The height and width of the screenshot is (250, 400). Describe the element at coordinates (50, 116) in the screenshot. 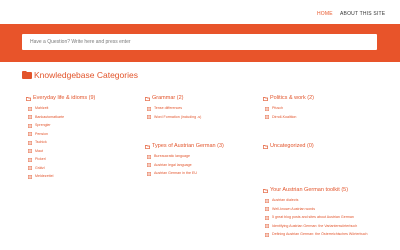

I see `post-label: Bankautomatkarte` at that location.